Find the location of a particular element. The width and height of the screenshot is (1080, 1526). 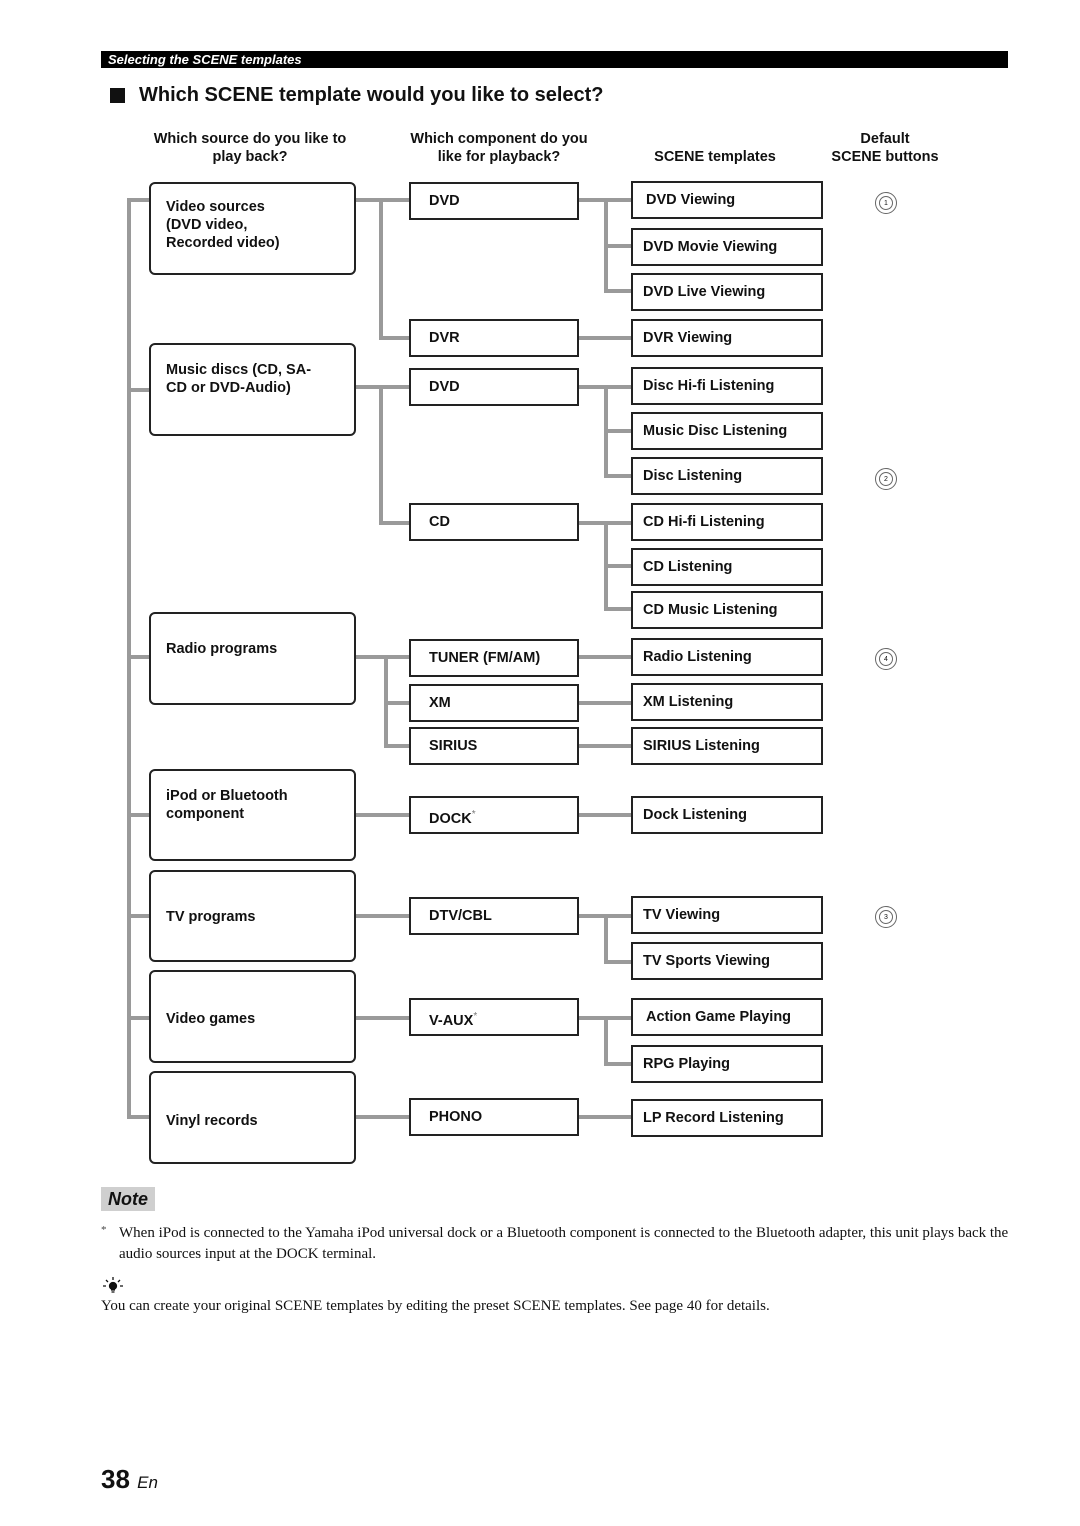

component-box: SIRIUS is located at coordinates (494, 746).